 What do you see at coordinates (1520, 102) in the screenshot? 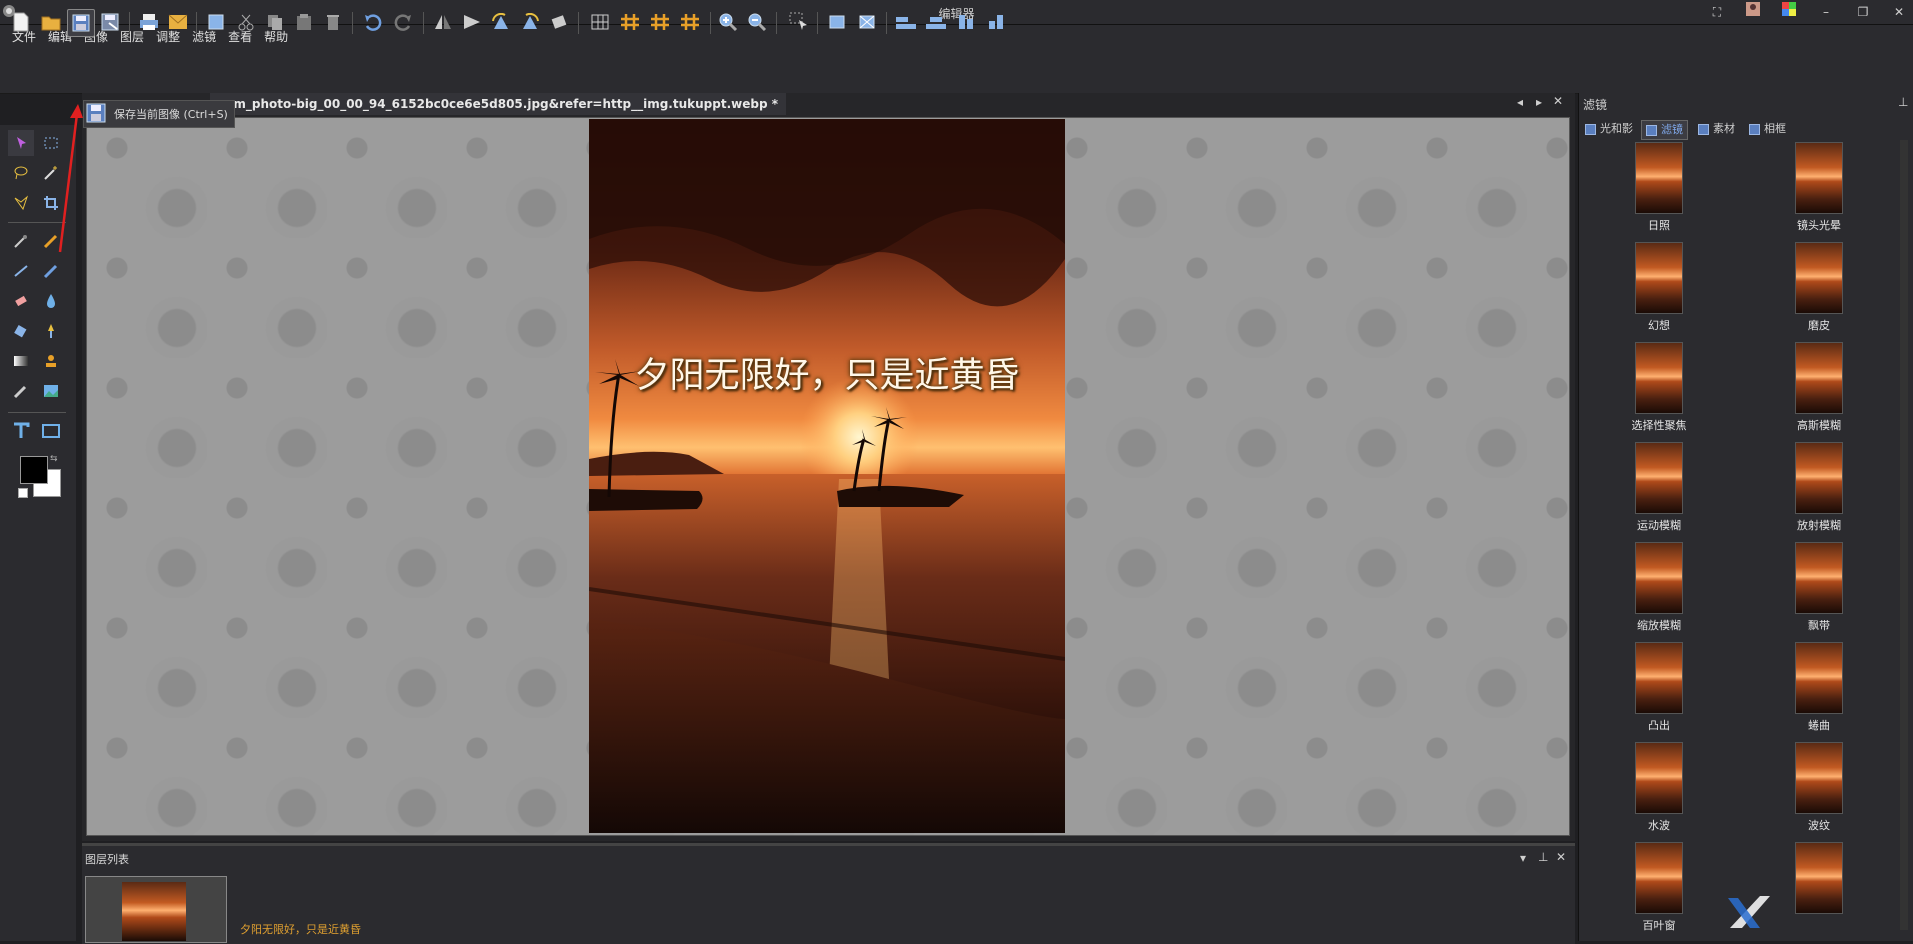
I see `tab-scroll-left-icon: ◂` at bounding box center [1520, 102].